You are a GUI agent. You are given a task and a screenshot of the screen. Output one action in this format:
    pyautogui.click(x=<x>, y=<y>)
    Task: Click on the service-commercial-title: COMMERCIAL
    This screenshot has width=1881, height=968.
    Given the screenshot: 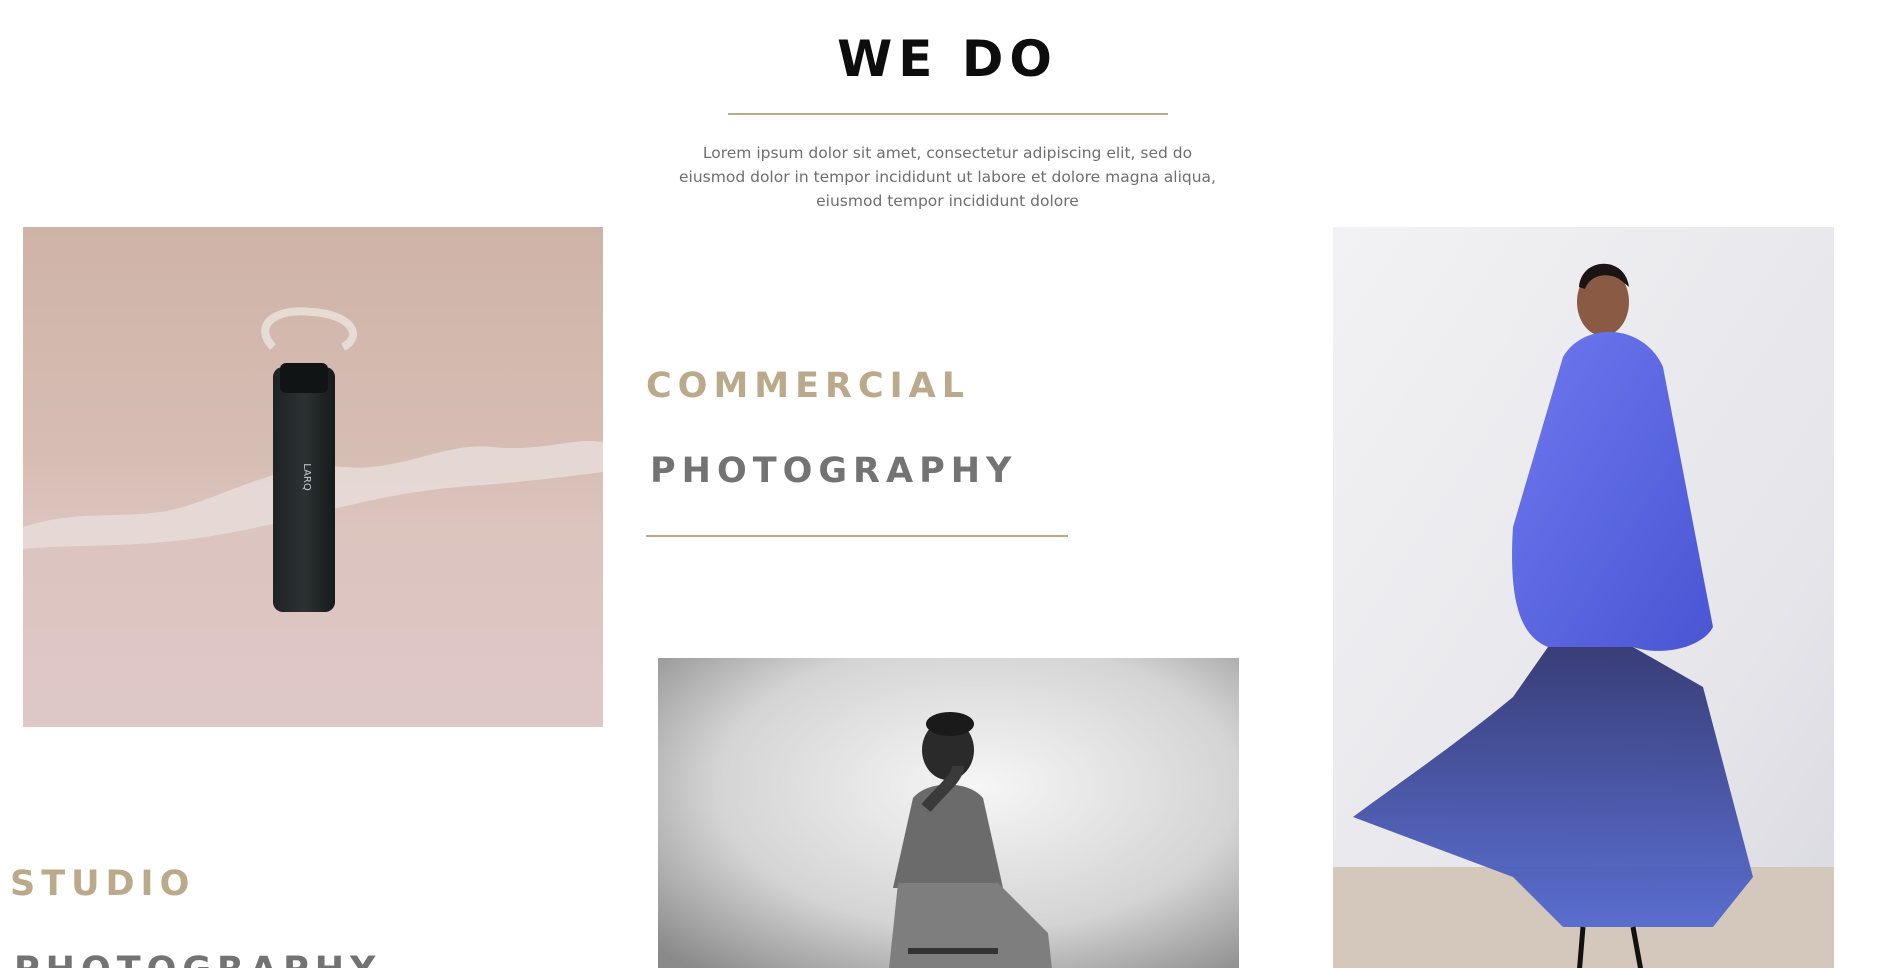 What is the action you would take?
    pyautogui.click(x=808, y=386)
    